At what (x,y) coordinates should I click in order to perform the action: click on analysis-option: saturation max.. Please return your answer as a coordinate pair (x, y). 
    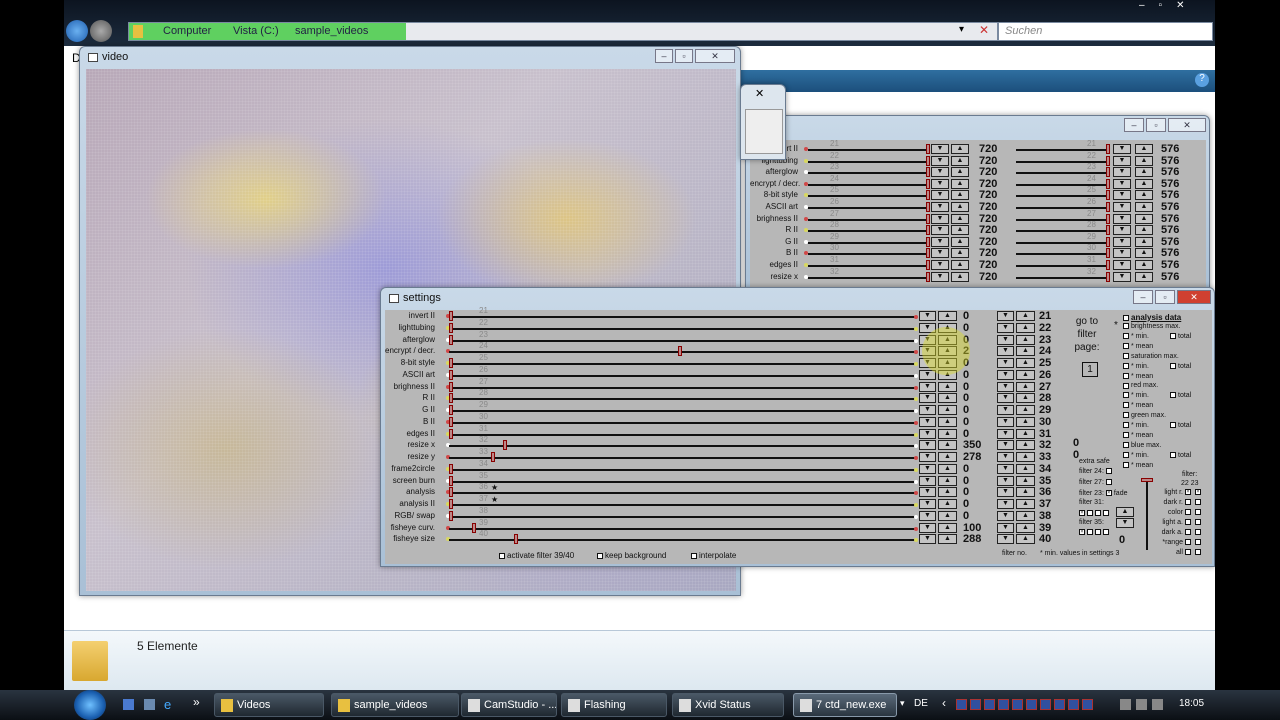
    Looking at the image, I should click on (1151, 356).